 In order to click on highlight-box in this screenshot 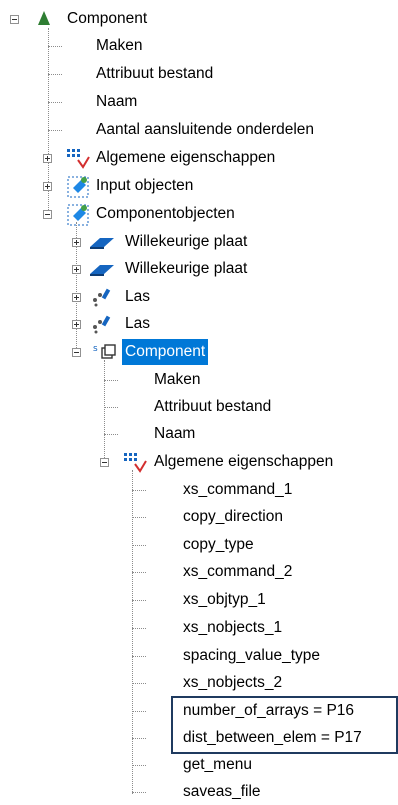, I will do `click(284, 725)`.